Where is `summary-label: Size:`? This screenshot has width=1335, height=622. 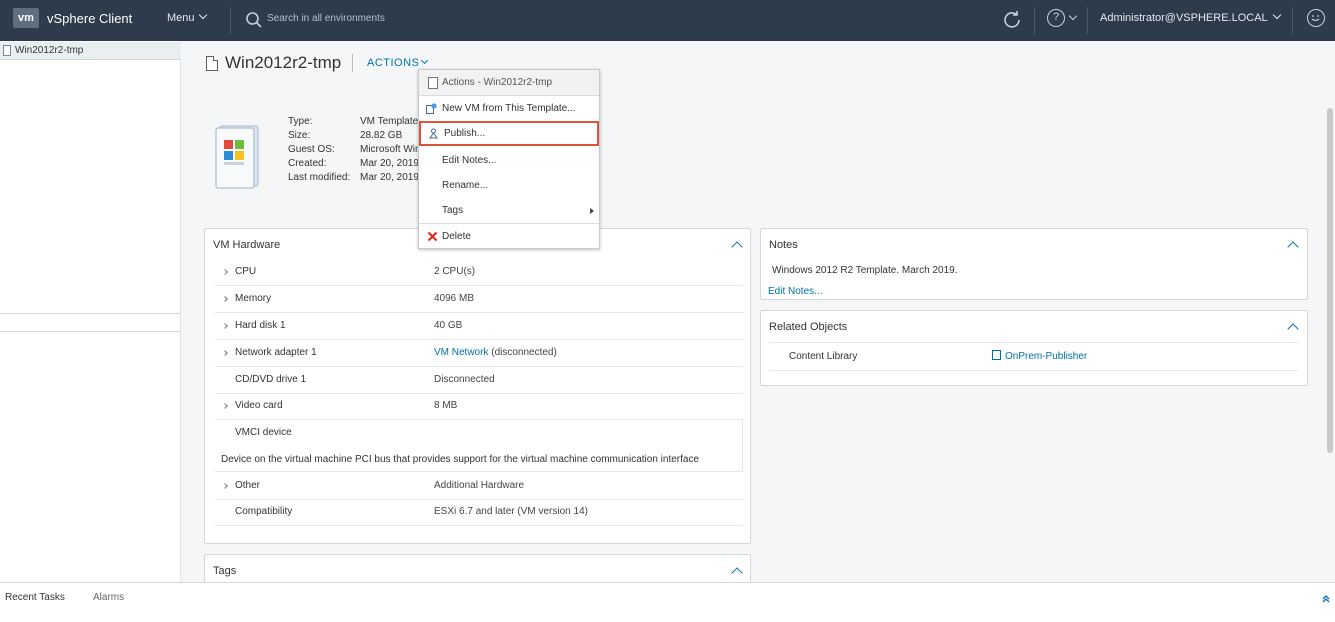
summary-label: Size: is located at coordinates (299, 135).